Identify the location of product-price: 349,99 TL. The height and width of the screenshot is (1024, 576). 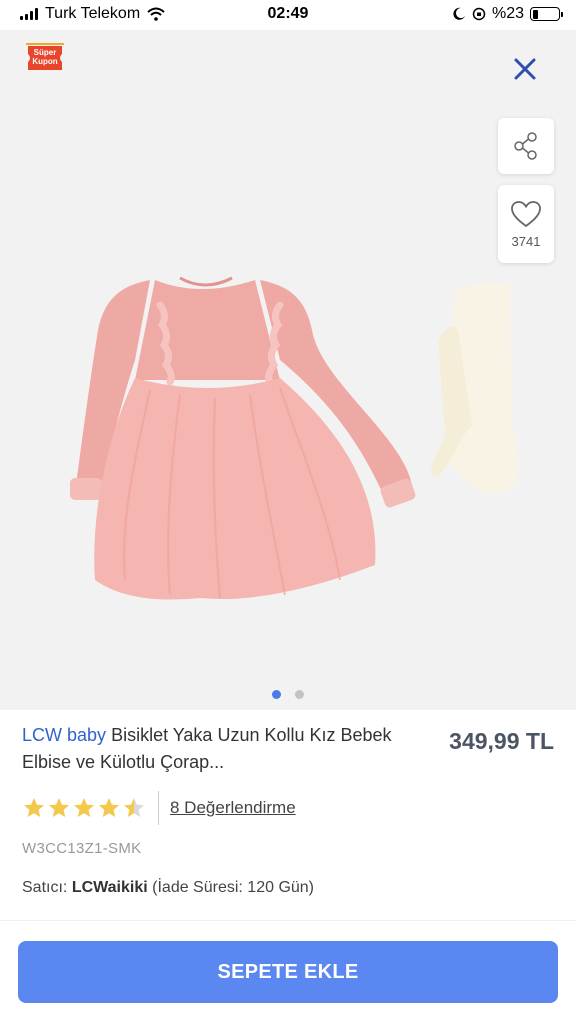
(501, 741).